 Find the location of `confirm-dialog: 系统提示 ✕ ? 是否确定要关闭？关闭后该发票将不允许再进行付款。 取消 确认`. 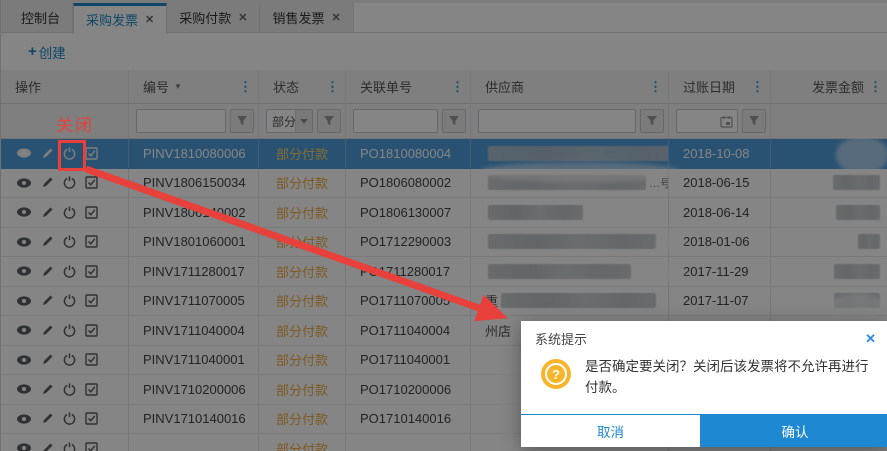

confirm-dialog: 系统提示 ✕ ? 是否确定要关闭？关闭后该发票将不允许再进行付款。 取消 确认 is located at coordinates (704, 384).